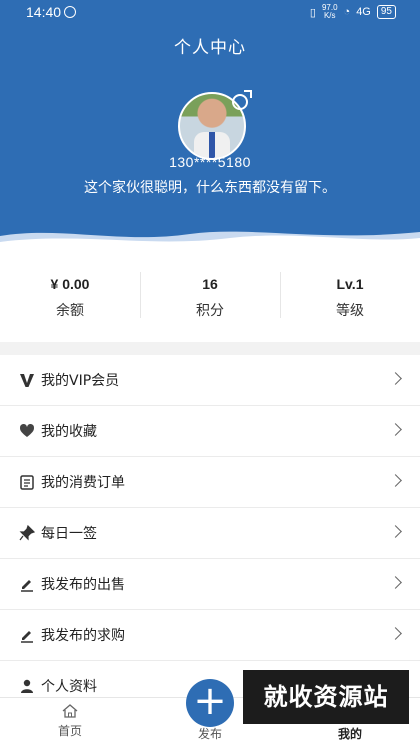 Image resolution: width=420 pixels, height=747 pixels. I want to click on status-time: 14:40, so click(44, 12).